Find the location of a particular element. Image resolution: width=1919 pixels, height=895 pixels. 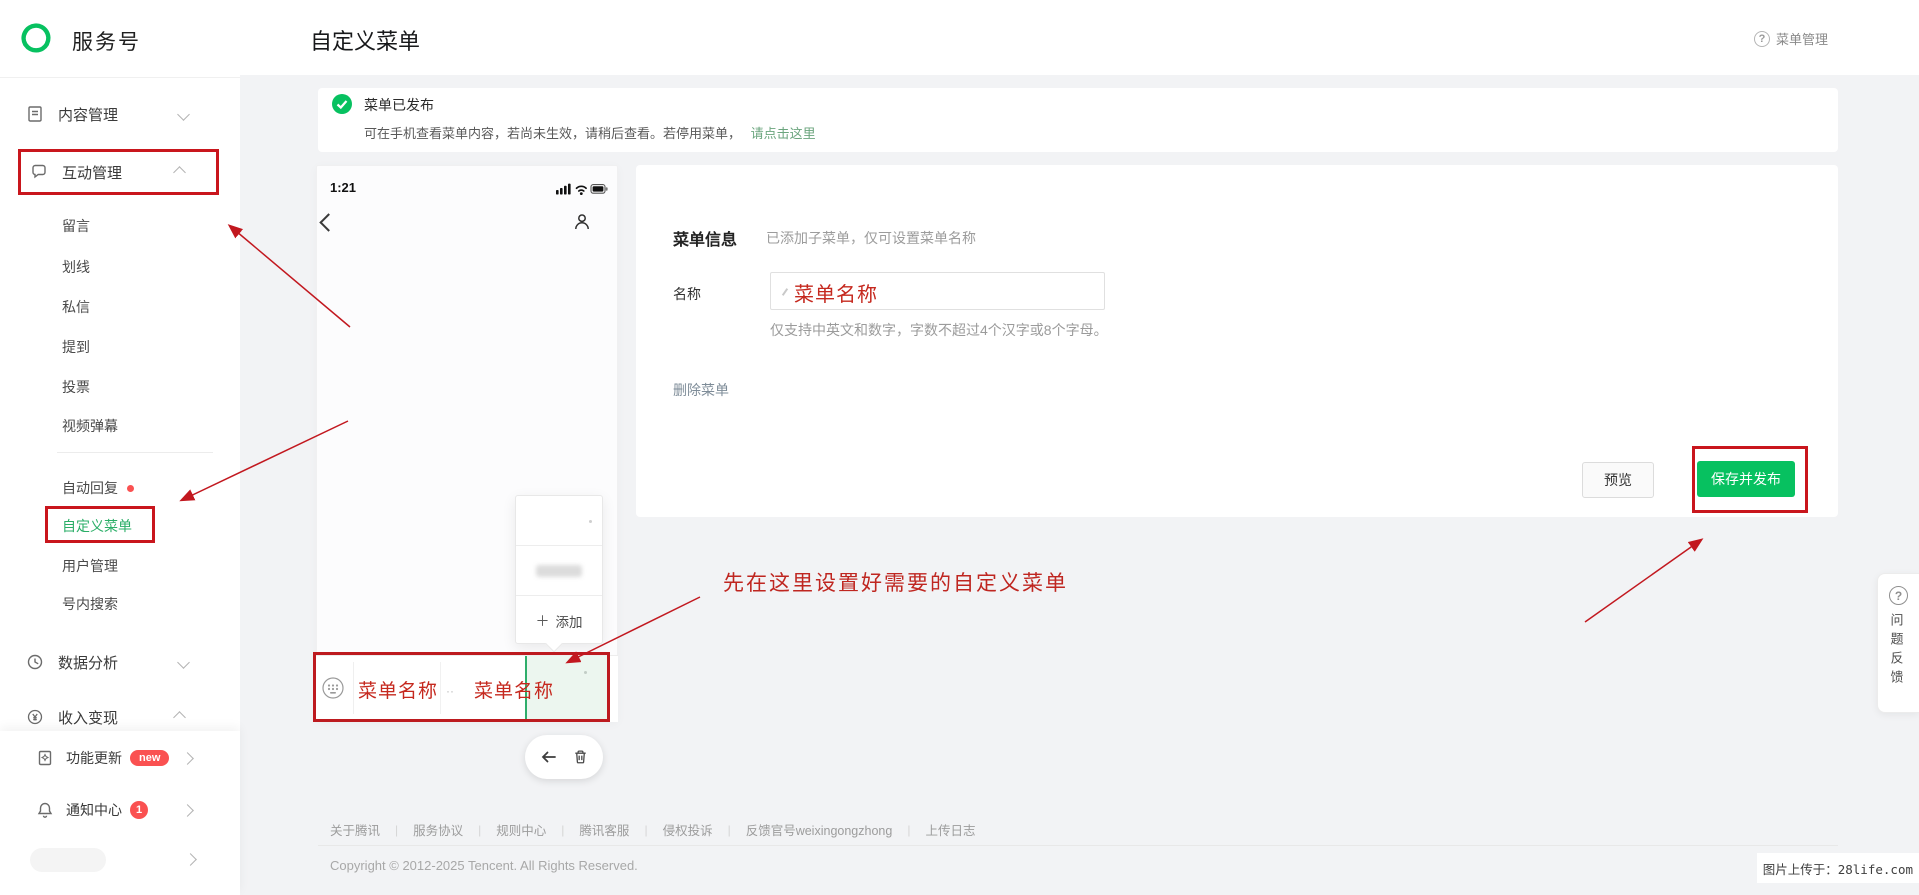

submenu-add-button: ＋ 添加 is located at coordinates (559, 620).